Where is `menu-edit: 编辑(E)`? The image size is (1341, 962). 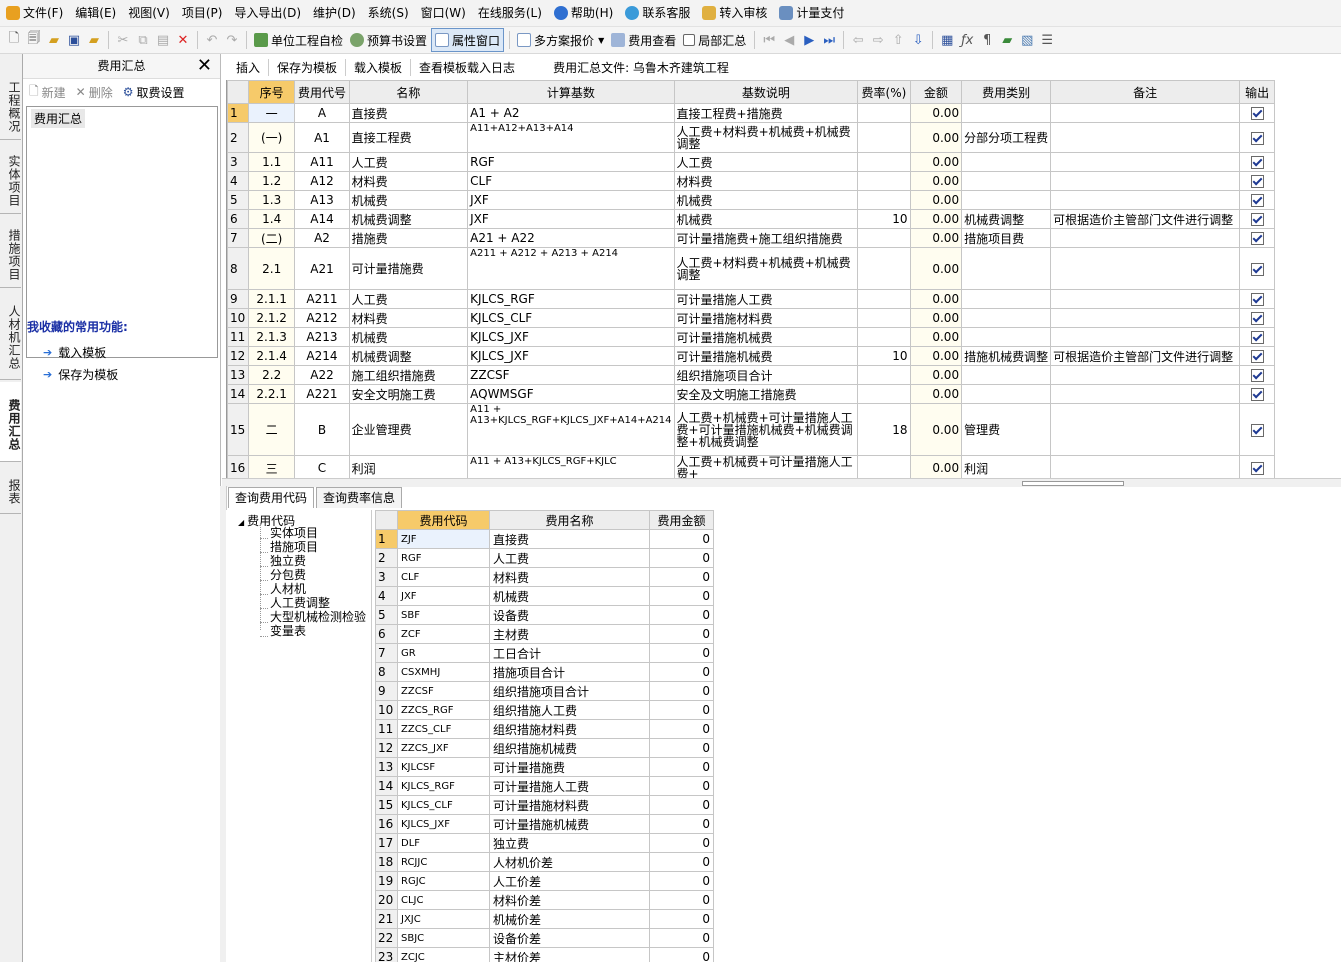
menu-edit: 编辑(E) is located at coordinates (95, 13).